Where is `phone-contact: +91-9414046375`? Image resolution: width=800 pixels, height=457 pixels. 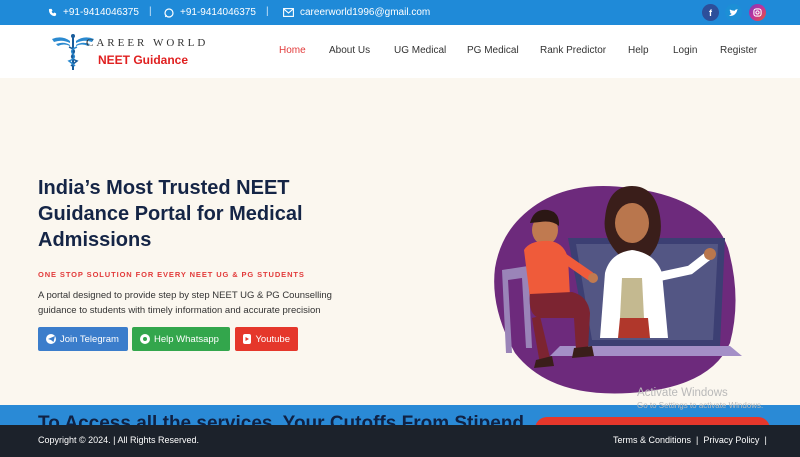
phone-contact: +91-9414046375 is located at coordinates (93, 12).